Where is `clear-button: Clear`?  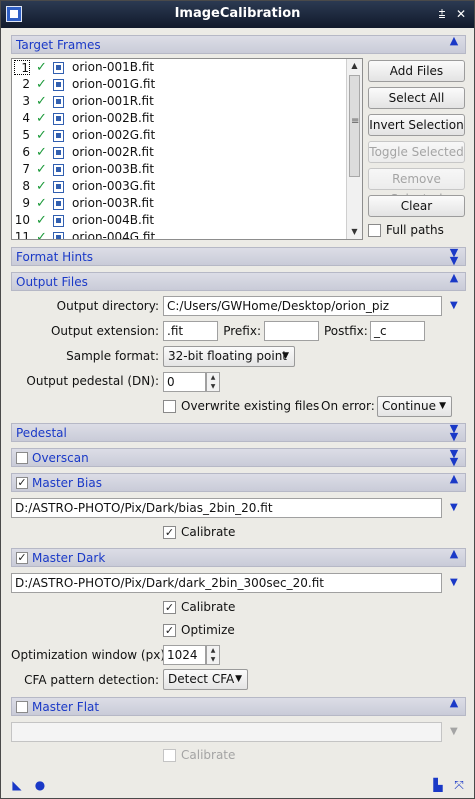
clear-button: Clear is located at coordinates (416, 206).